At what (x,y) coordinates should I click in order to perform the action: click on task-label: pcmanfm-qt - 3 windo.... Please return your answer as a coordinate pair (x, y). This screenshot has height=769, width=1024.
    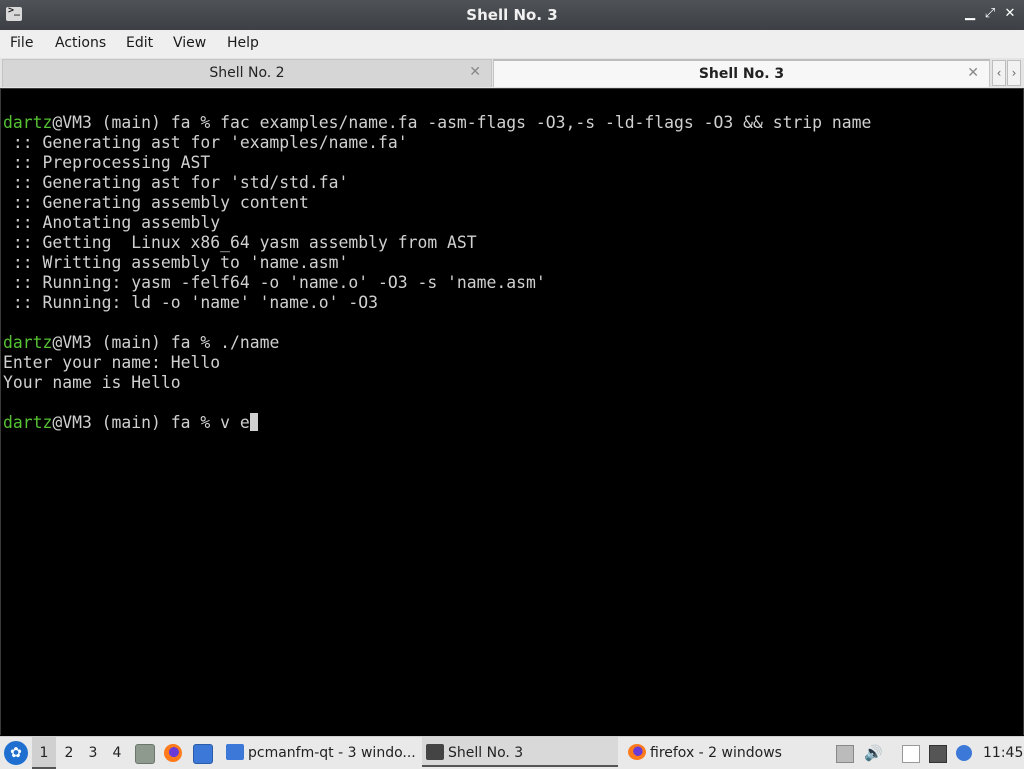
    Looking at the image, I should click on (332, 753).